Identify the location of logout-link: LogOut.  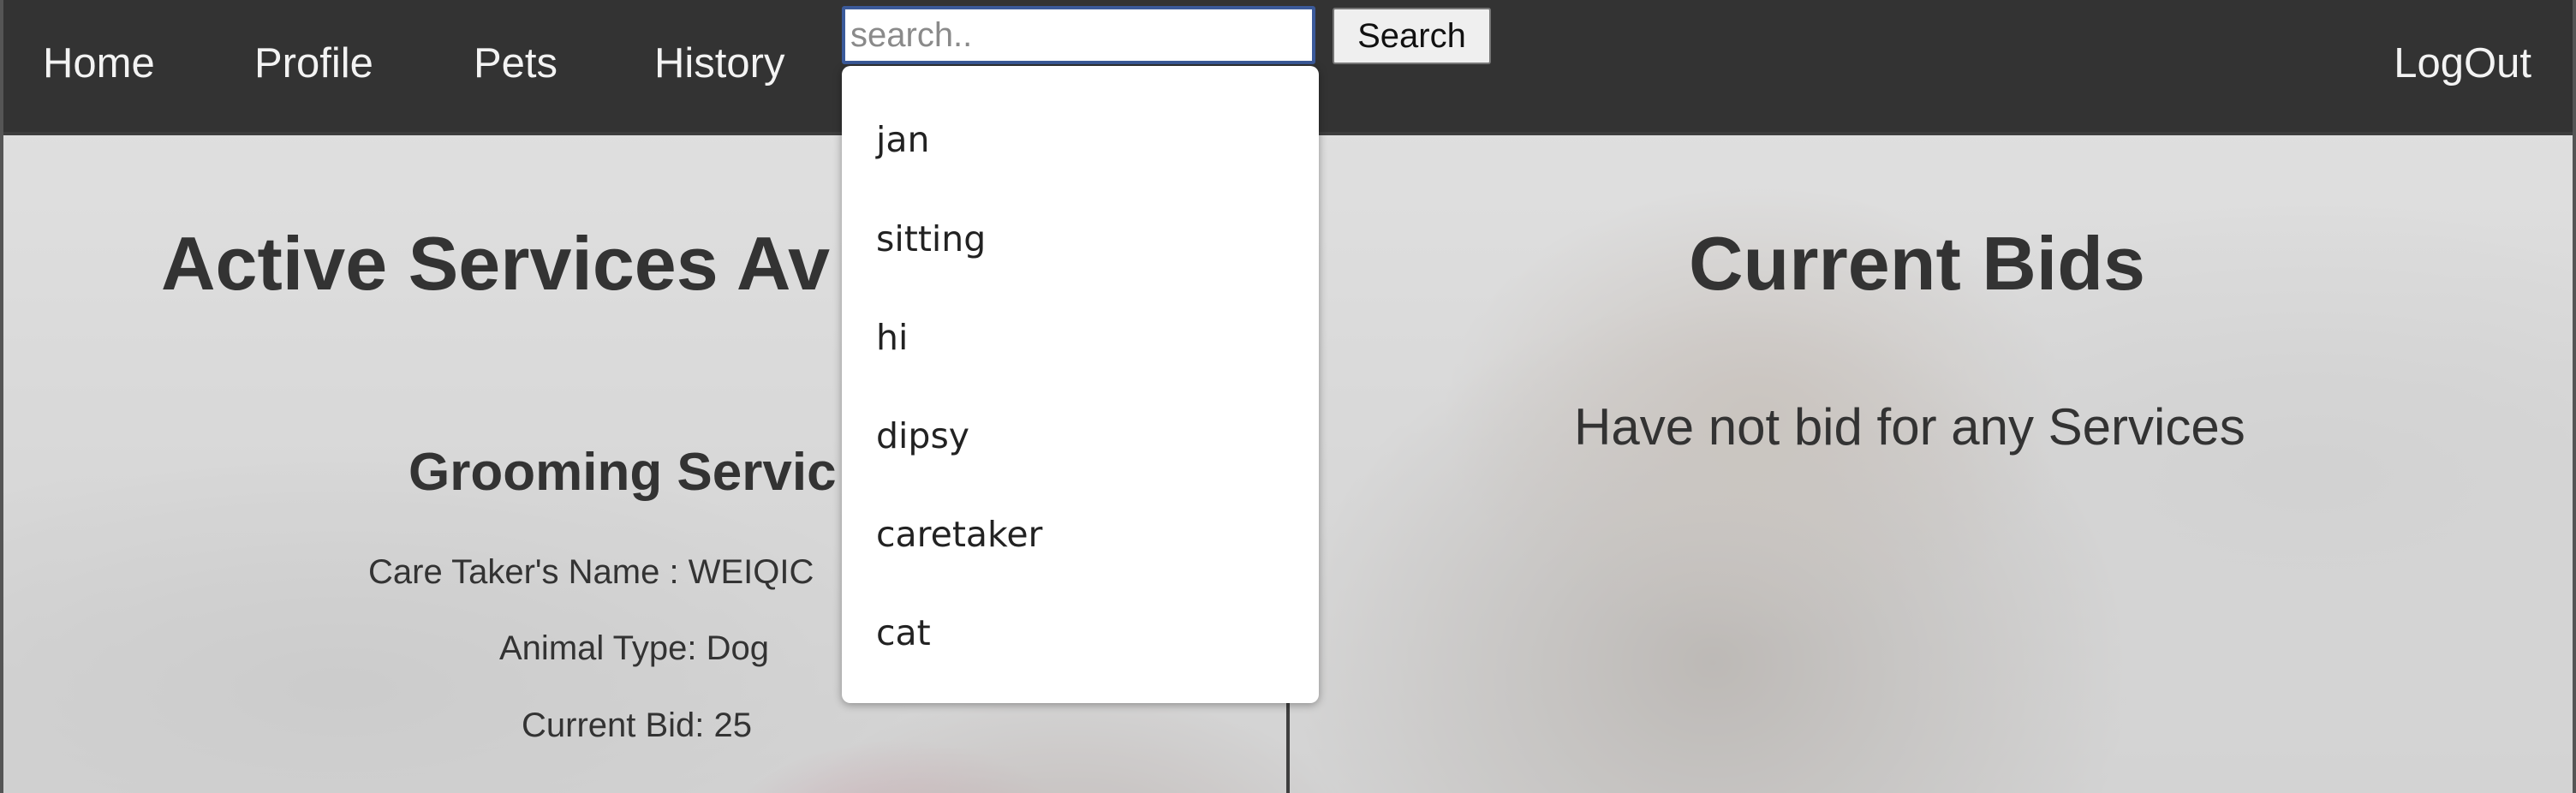
(2462, 64).